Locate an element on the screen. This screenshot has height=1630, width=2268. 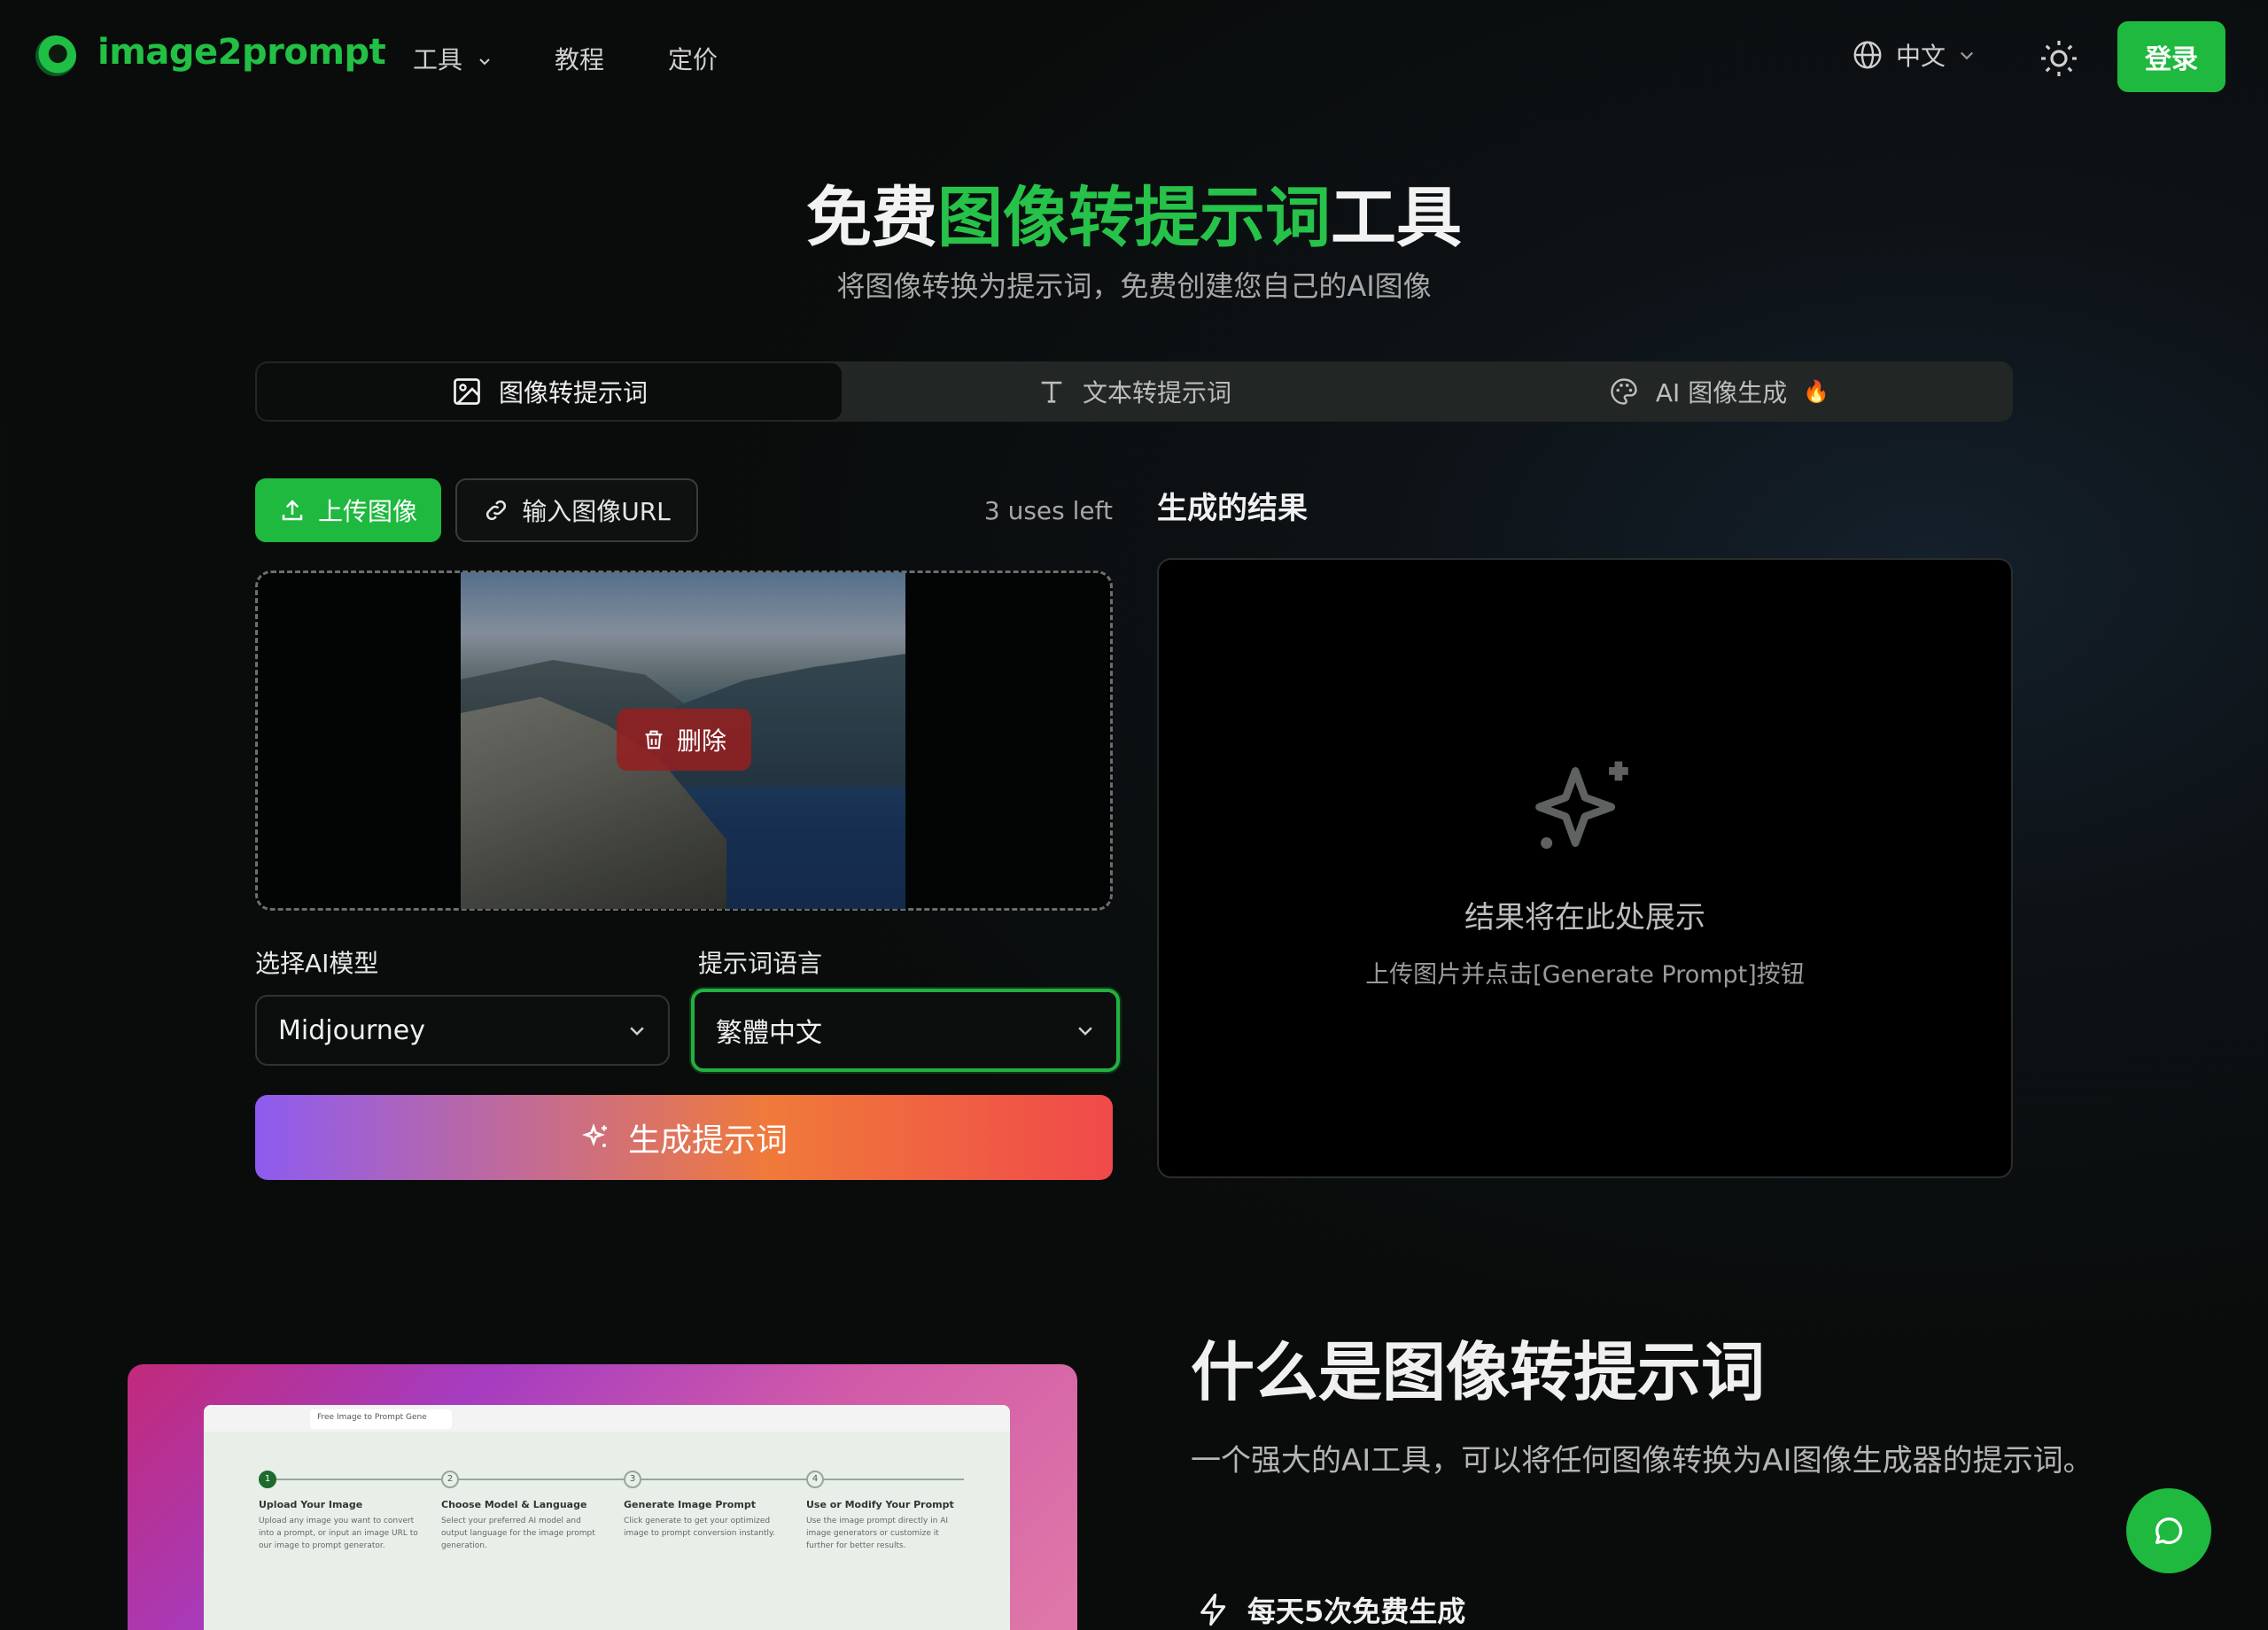
language-label: 中文 is located at coordinates (1921, 56).